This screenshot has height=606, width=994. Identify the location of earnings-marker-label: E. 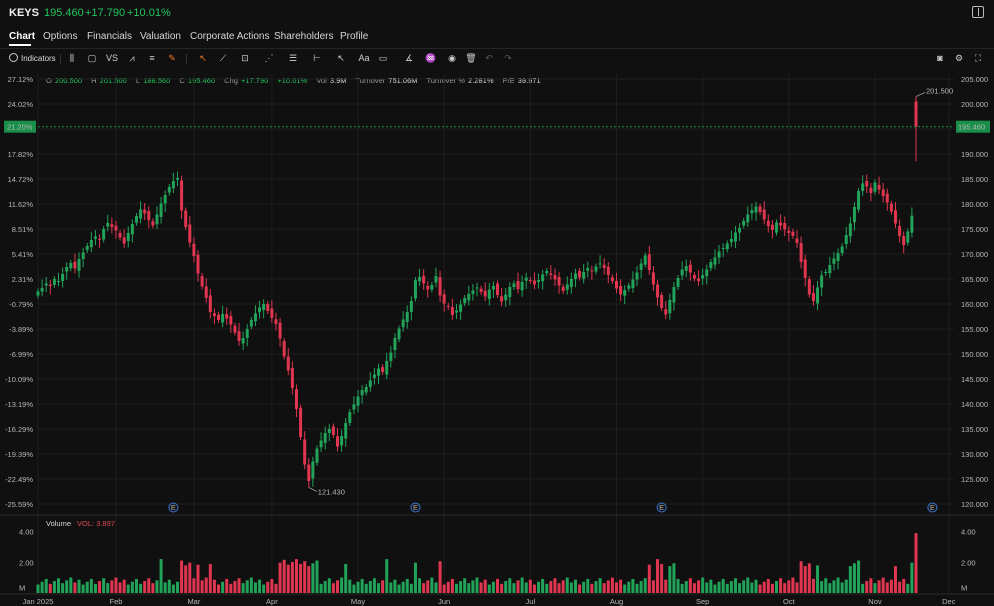
(932, 507).